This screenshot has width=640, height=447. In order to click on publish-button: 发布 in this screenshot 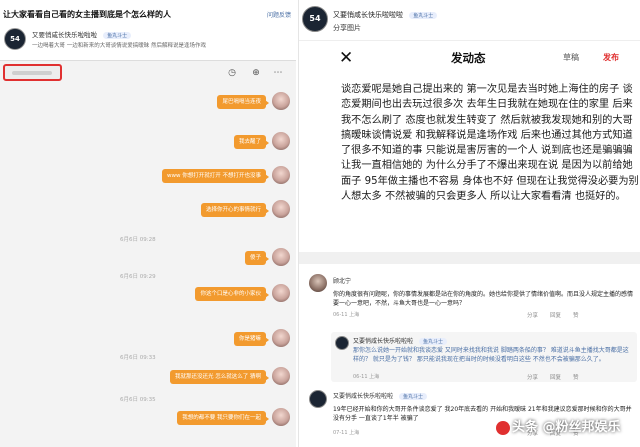, I will do `click(611, 57)`.